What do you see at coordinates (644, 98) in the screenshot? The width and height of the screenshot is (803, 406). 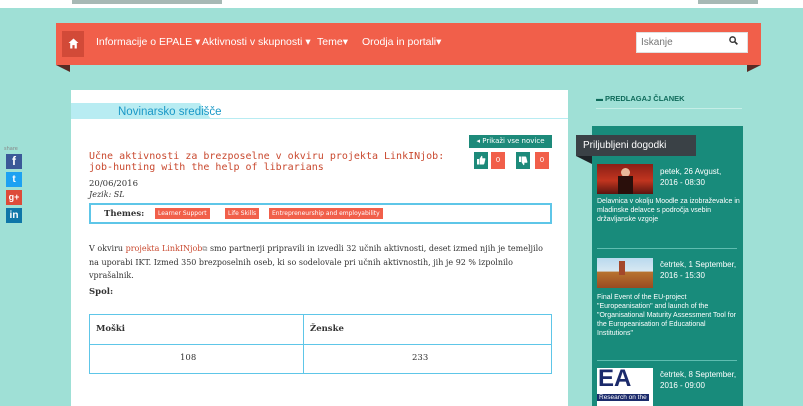 I see `suggest-label: PREDLAGAJ ČLANEK` at bounding box center [644, 98].